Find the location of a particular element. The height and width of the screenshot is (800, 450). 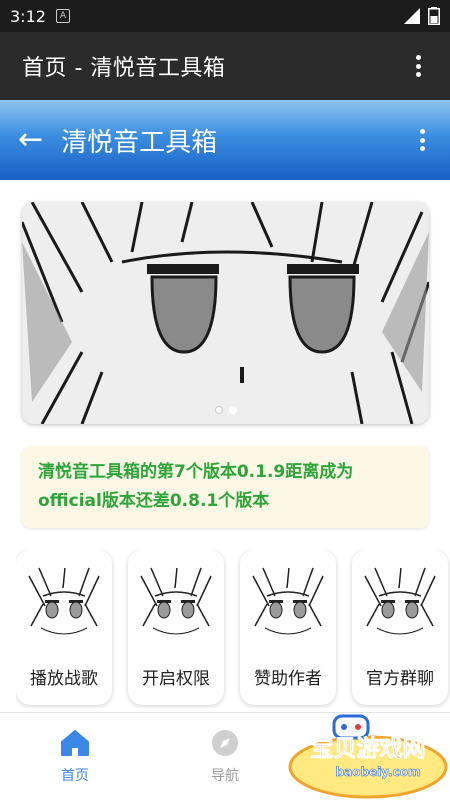

feature-label: 开启权限 is located at coordinates (176, 679).